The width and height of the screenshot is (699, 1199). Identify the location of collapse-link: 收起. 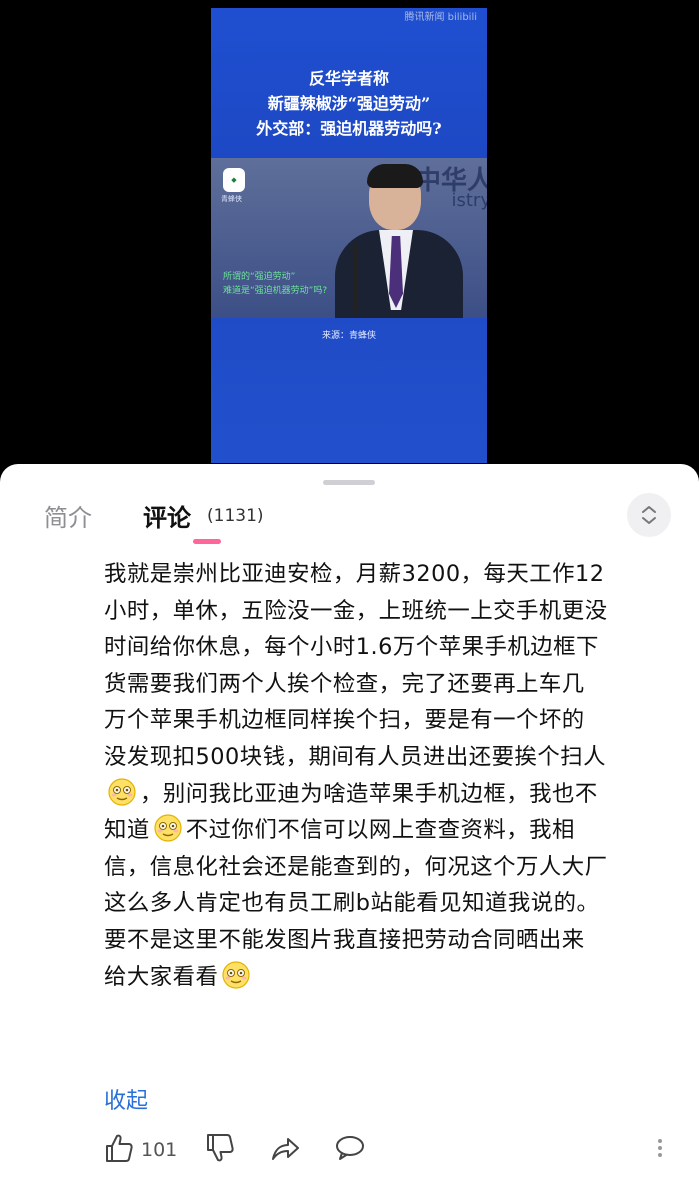
(126, 1099).